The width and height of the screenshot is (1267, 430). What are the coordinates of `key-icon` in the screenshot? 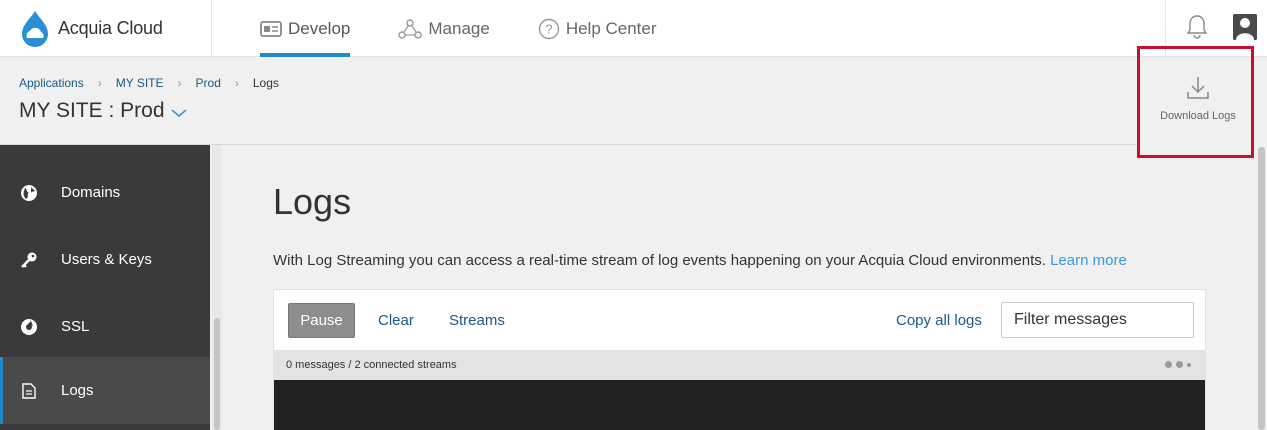 It's located at (29, 260).